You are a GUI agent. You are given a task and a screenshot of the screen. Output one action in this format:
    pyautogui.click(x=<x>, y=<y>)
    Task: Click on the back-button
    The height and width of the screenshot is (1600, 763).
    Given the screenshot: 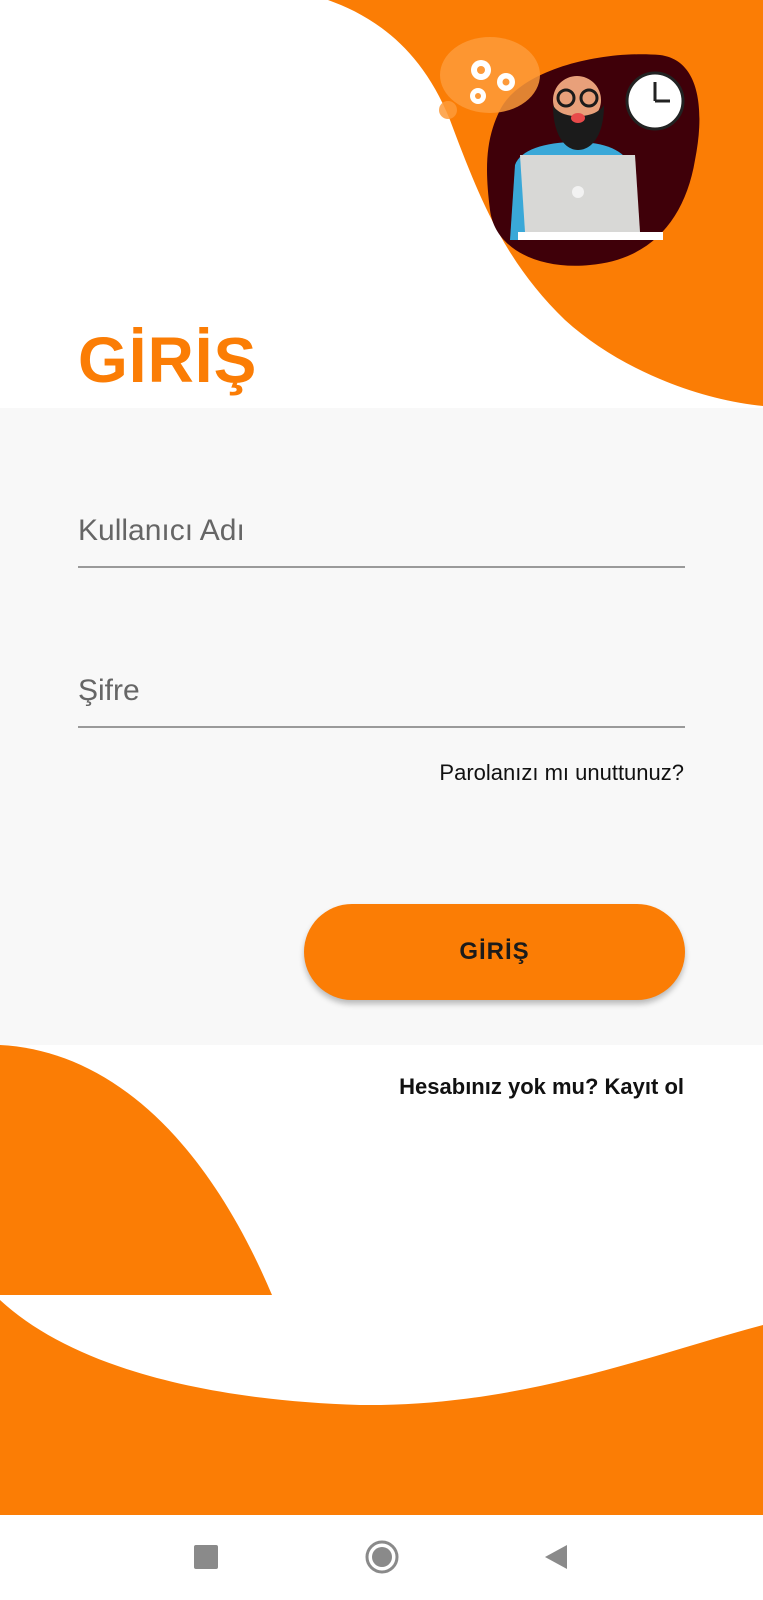 What is the action you would take?
    pyautogui.click(x=556, y=1557)
    